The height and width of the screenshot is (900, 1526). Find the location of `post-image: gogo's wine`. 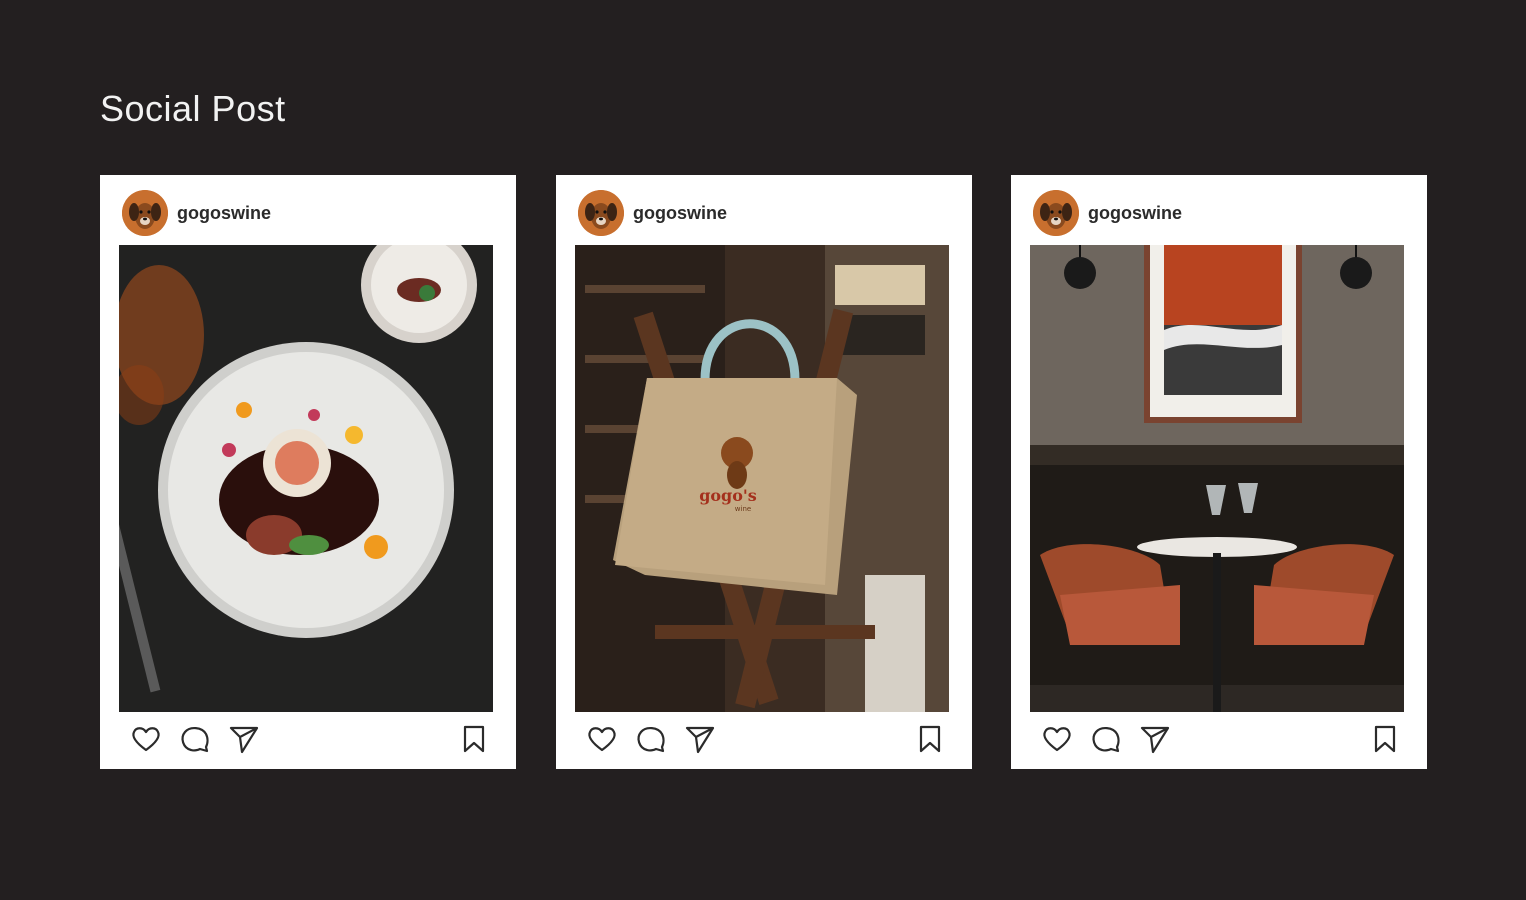

post-image: gogo's wine is located at coordinates (762, 478).